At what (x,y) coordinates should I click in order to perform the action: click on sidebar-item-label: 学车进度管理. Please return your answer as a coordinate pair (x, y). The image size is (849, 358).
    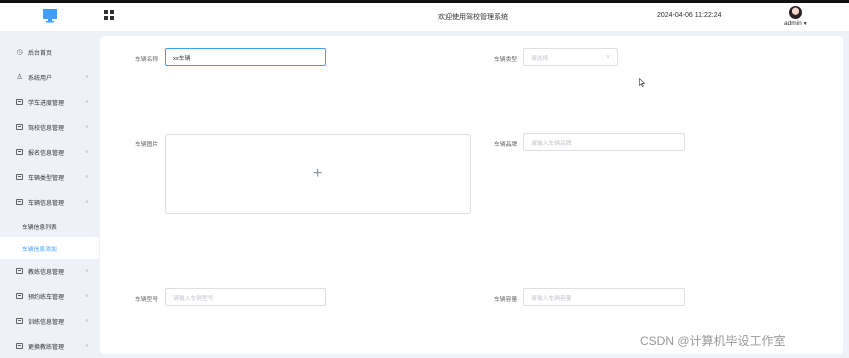
    Looking at the image, I should click on (46, 103).